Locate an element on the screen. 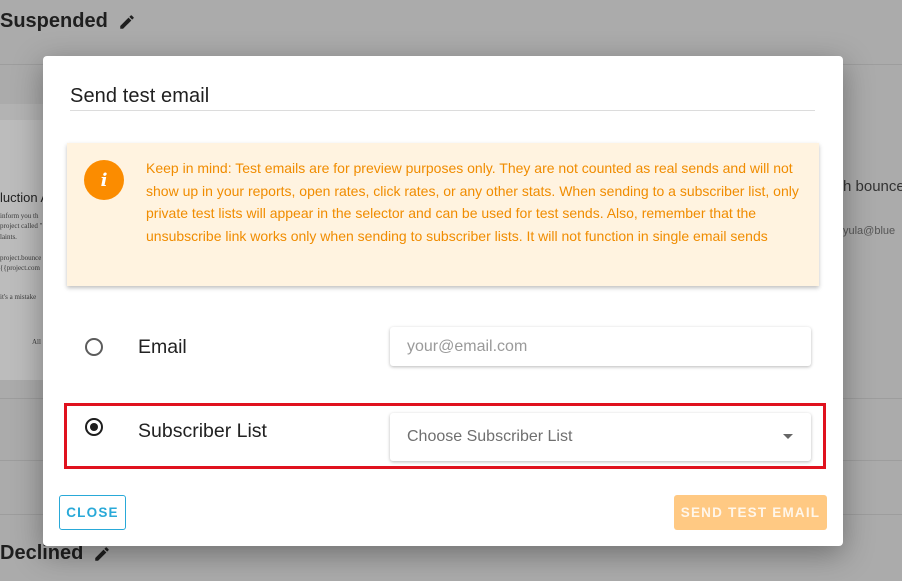  preview-fragment: {{project.com is located at coordinates (20, 268).